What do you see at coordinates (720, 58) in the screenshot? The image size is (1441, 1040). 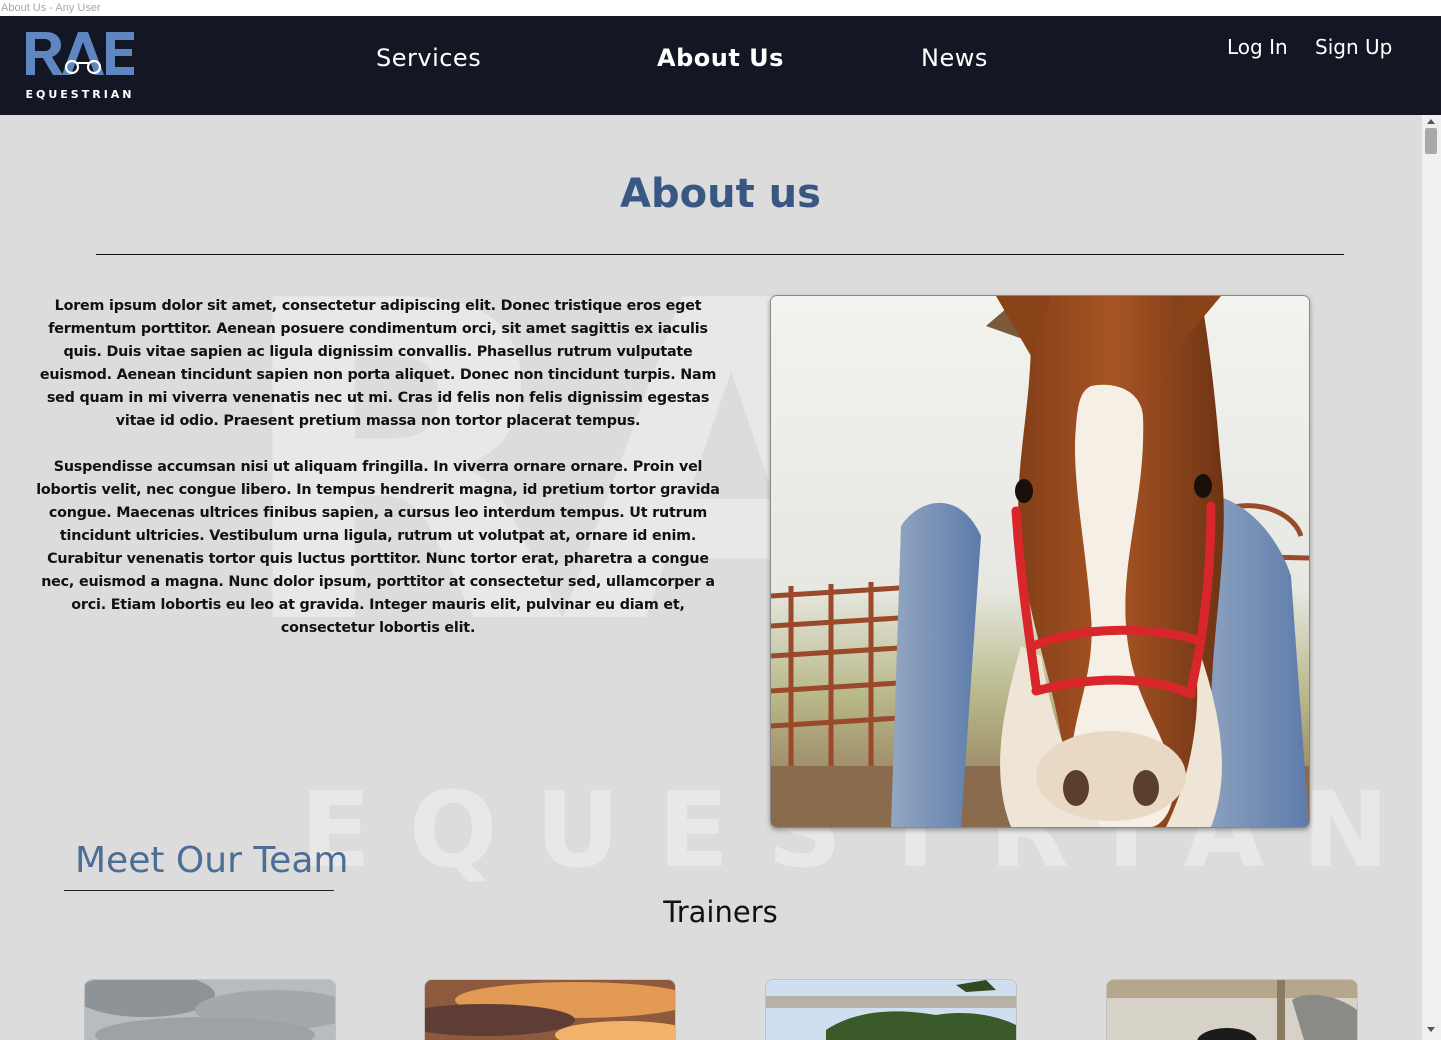 I see `nav-about-us: About Us` at bounding box center [720, 58].